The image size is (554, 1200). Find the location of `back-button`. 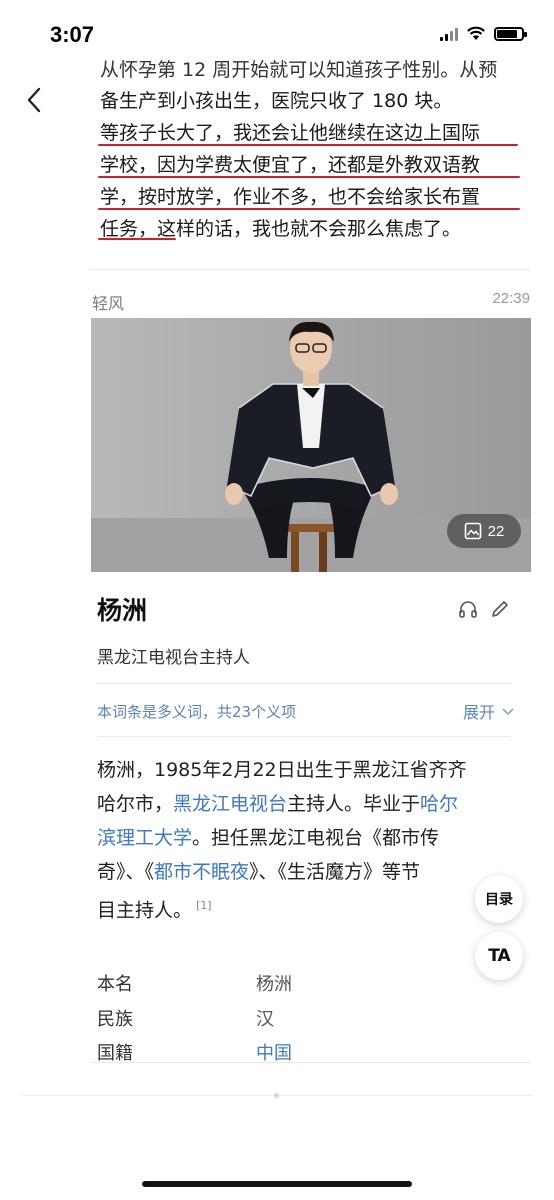

back-button is located at coordinates (34, 100).